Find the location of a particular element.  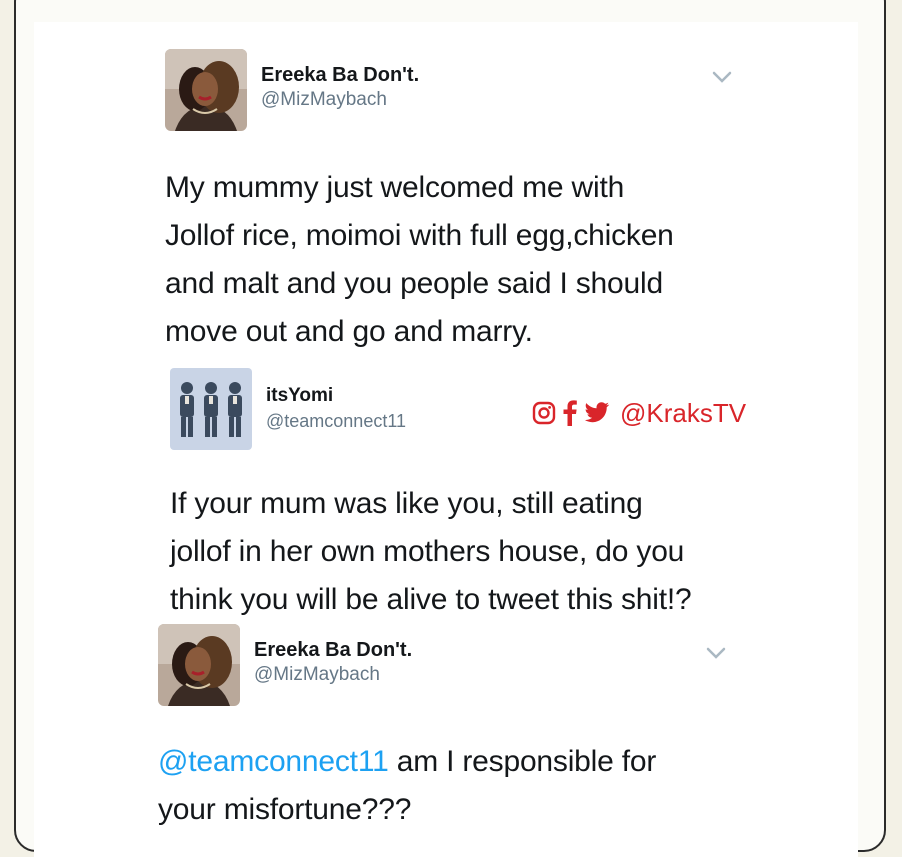

tweet1-chevron-down-icon is located at coordinates (722, 77).